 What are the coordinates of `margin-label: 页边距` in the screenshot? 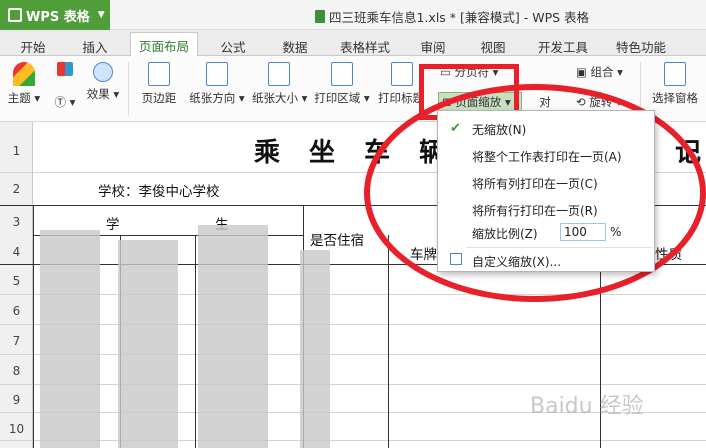 It's located at (159, 98).